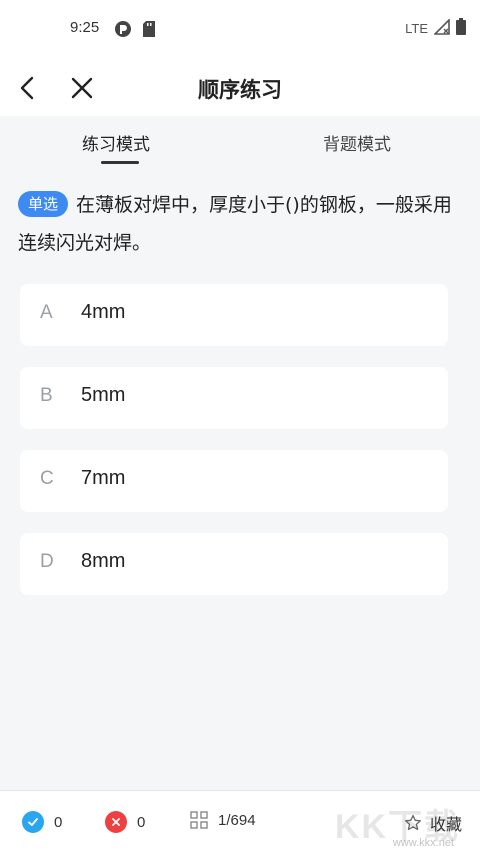  I want to click on wrong-count: 0, so click(125, 822).